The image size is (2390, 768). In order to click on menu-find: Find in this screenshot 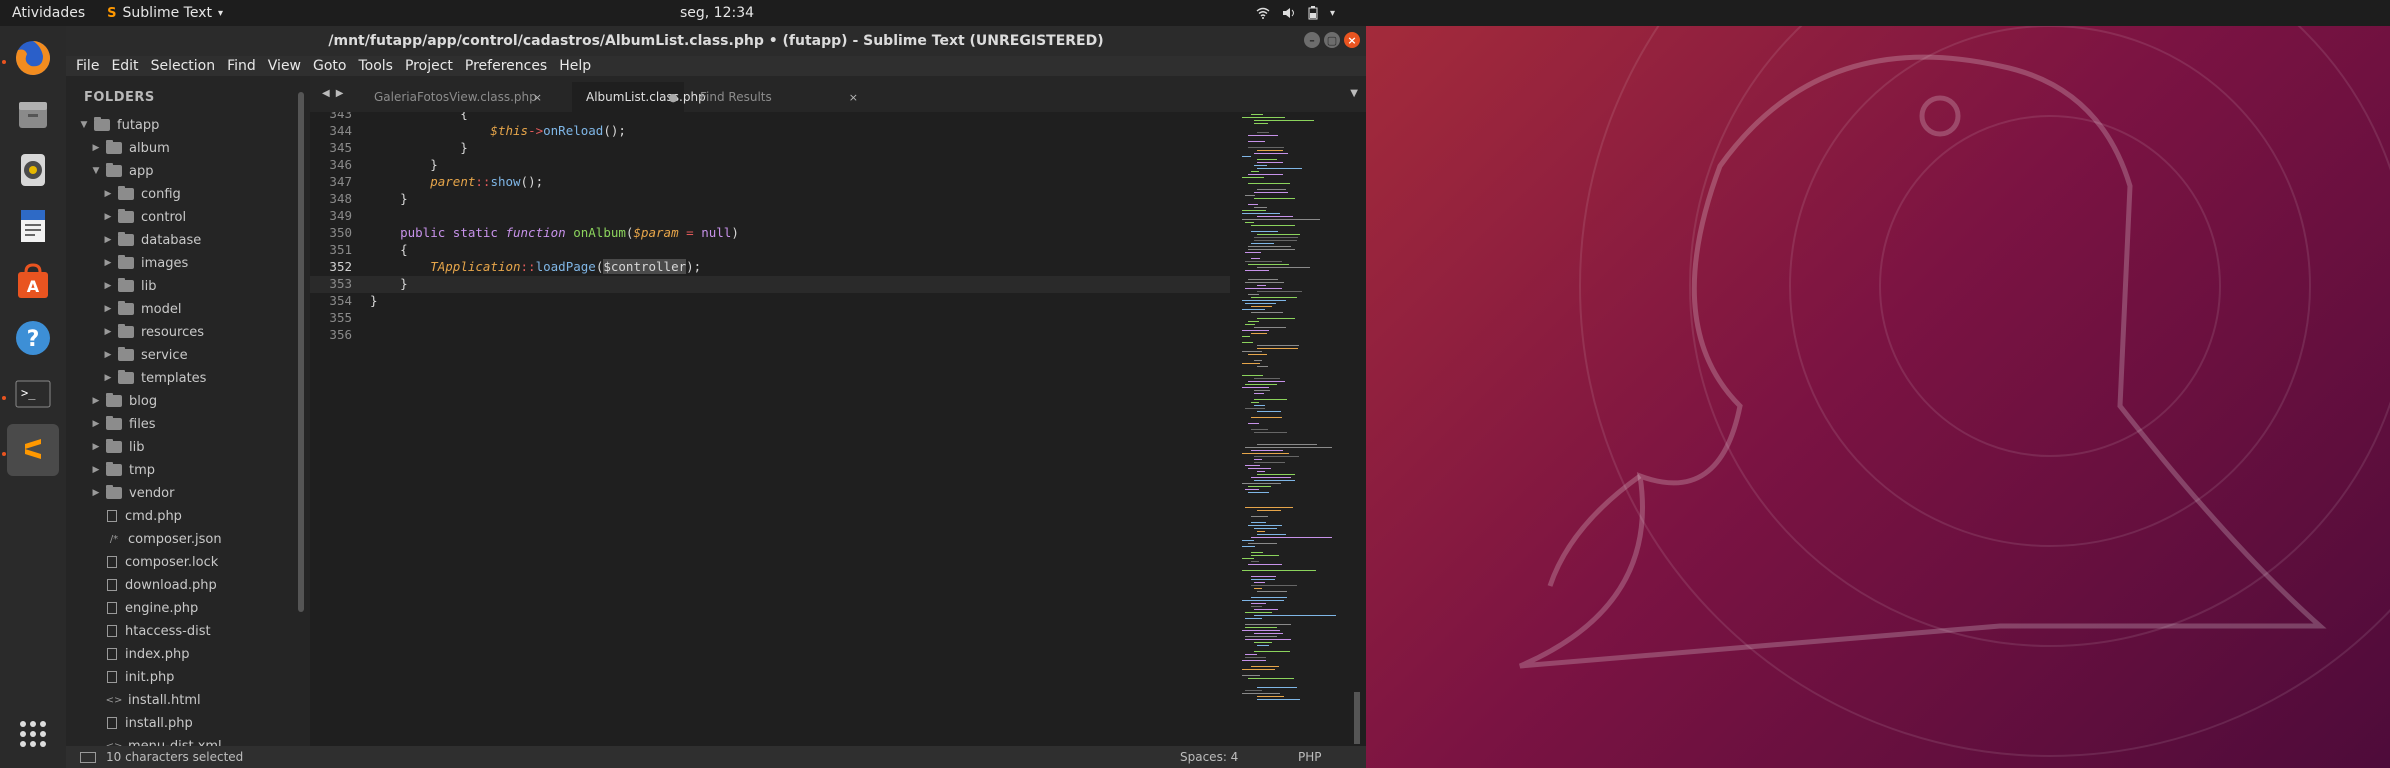, I will do `click(241, 66)`.